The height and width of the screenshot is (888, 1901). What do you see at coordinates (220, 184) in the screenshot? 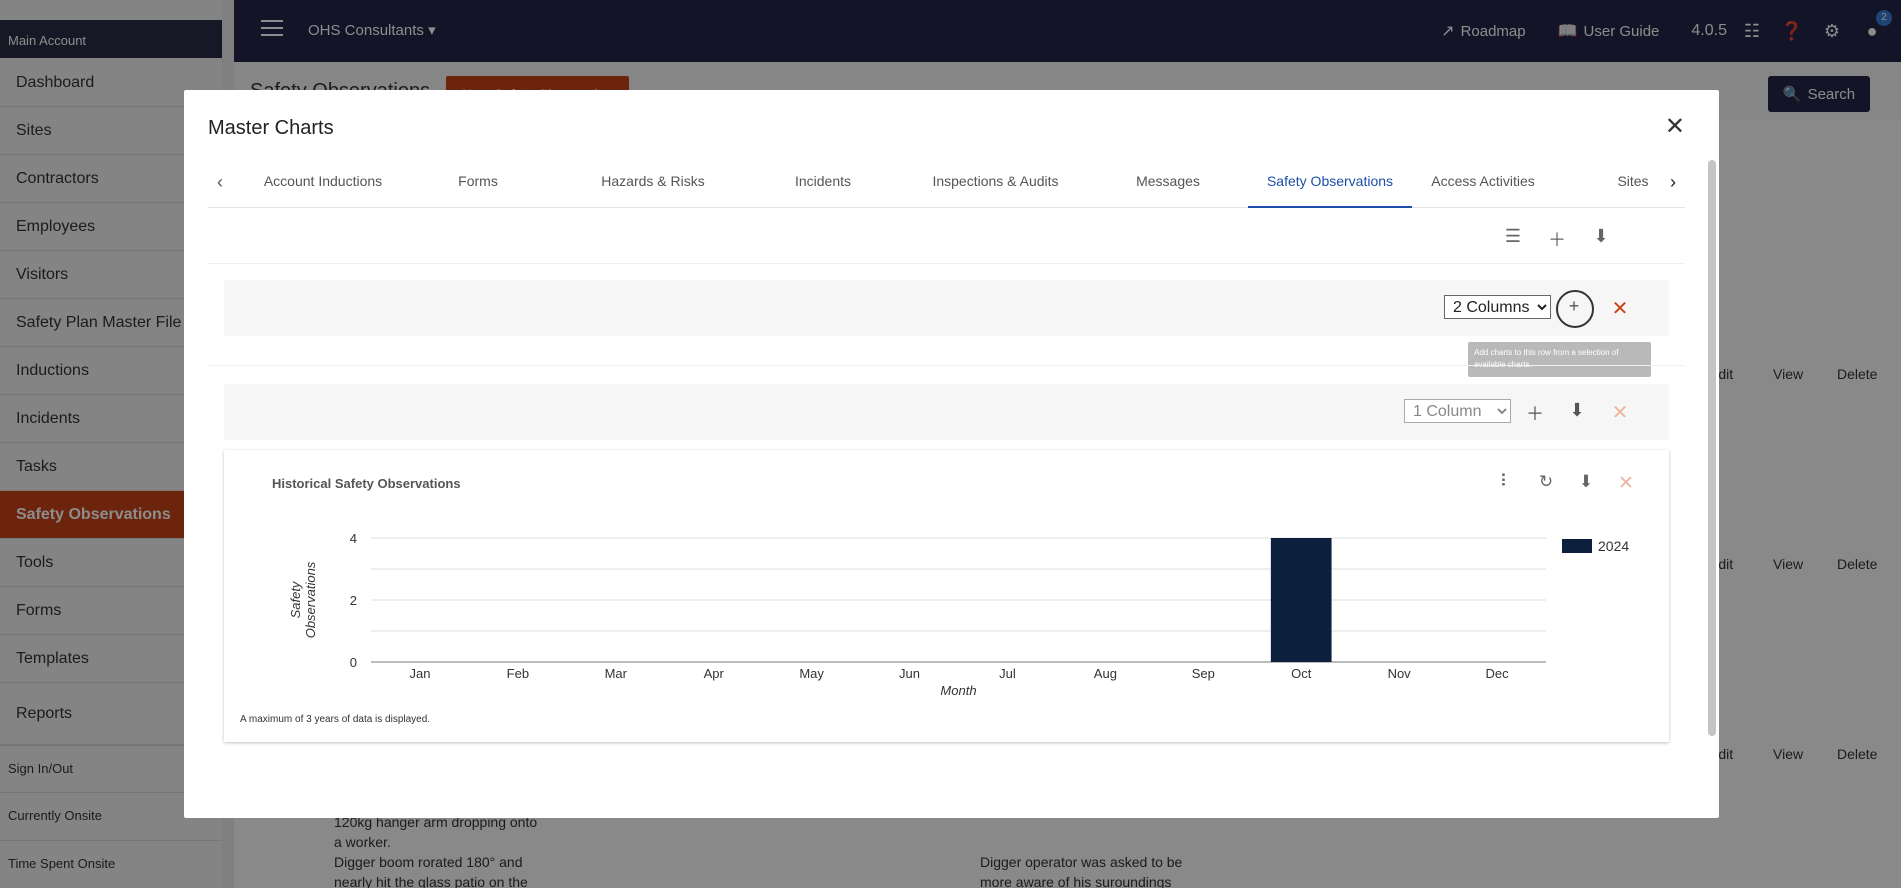
I see `chevron-left-icon: ‹` at bounding box center [220, 184].